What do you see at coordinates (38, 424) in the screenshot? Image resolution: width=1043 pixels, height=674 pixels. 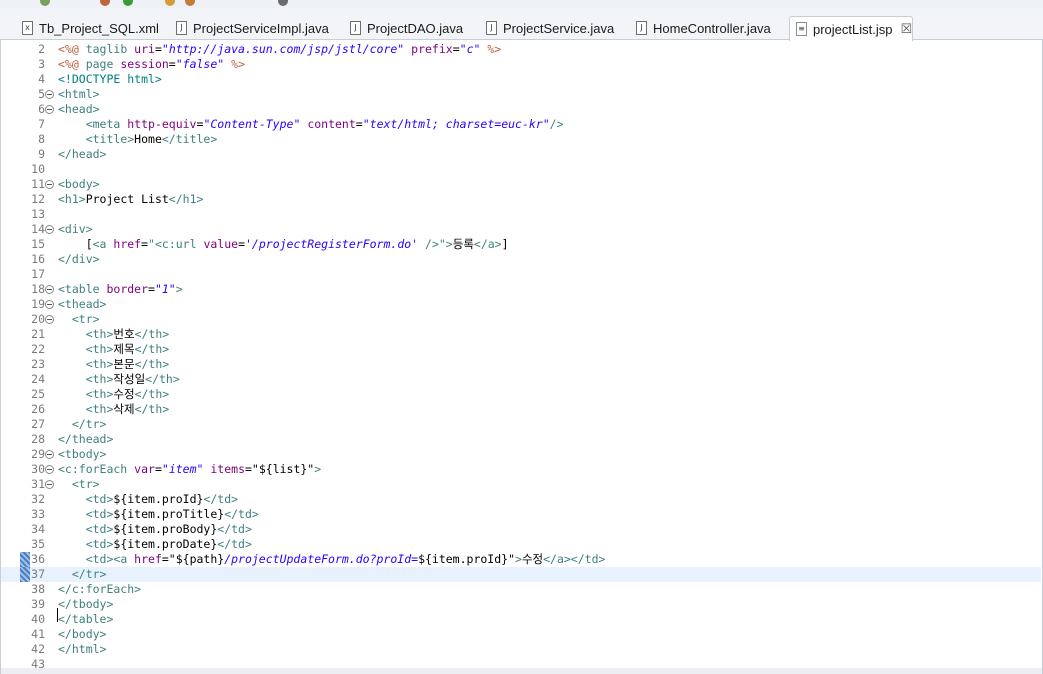 I see `line-number: 27` at bounding box center [38, 424].